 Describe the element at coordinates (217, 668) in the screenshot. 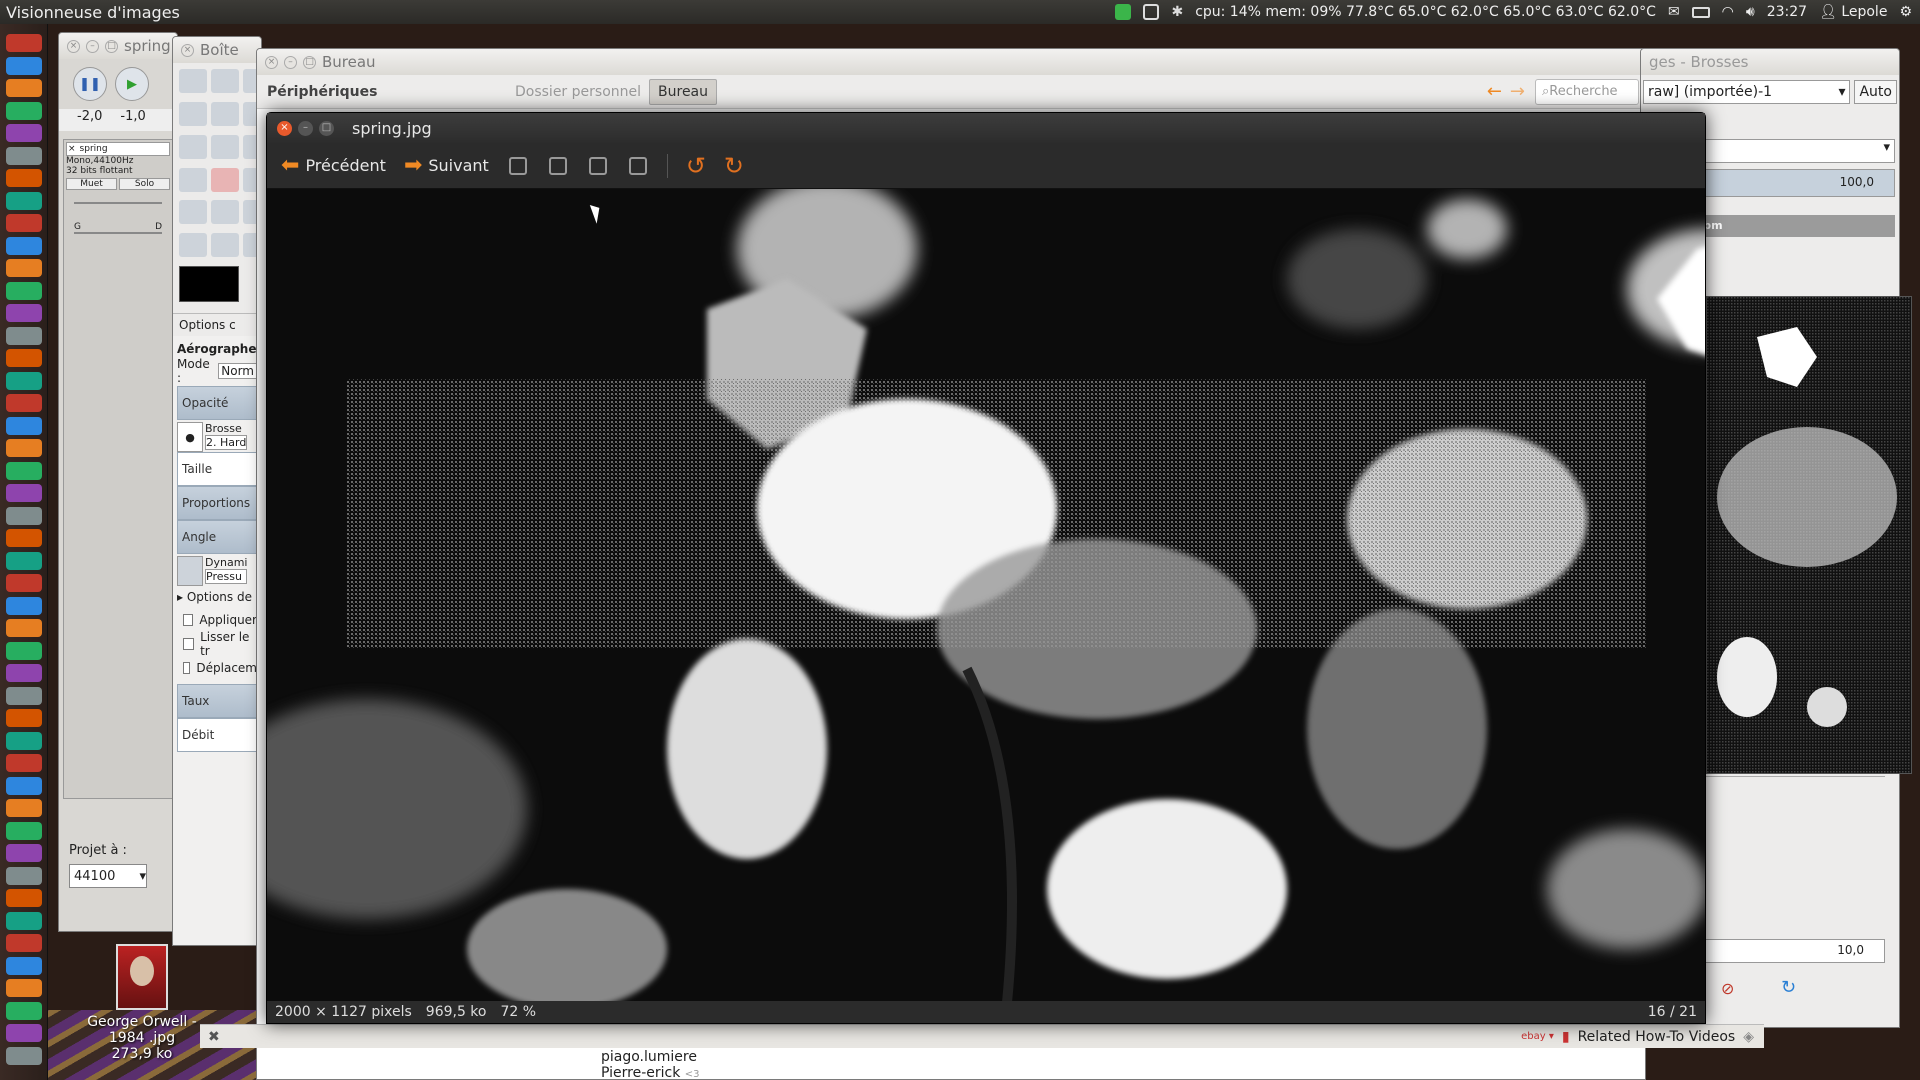

I see `motion-checkbox: Déplacem` at that location.